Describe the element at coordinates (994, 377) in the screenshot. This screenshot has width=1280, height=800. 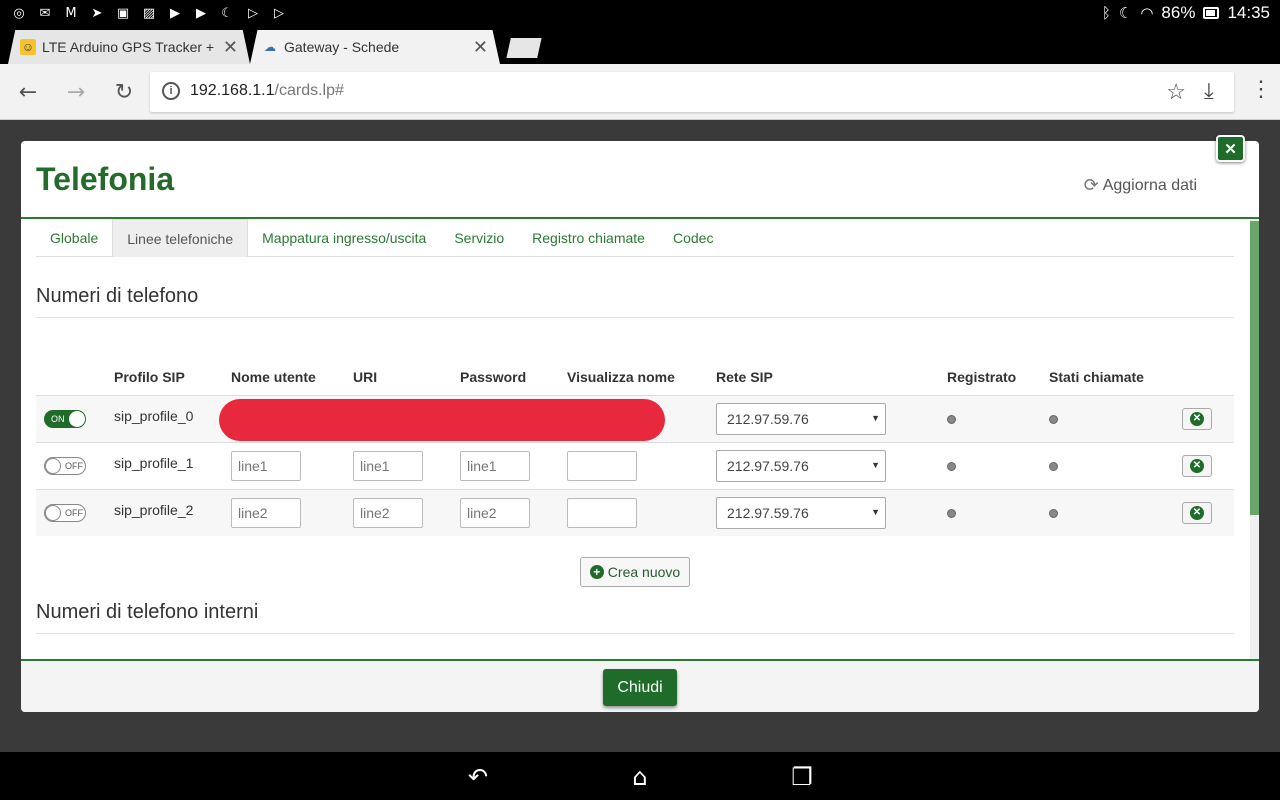
I see `header-registered: Registrato` at that location.